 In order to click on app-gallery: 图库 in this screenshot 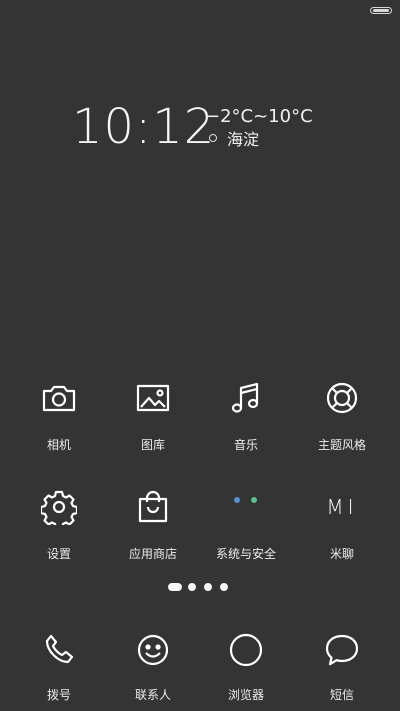, I will do `click(153, 428)`.